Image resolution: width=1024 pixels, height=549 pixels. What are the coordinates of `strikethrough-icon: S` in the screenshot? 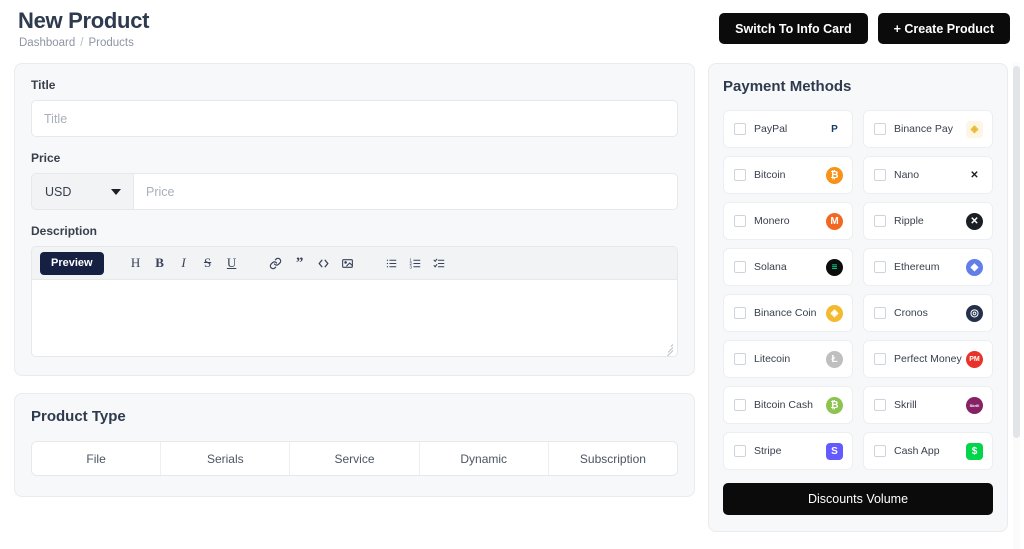 It's located at (208, 263).